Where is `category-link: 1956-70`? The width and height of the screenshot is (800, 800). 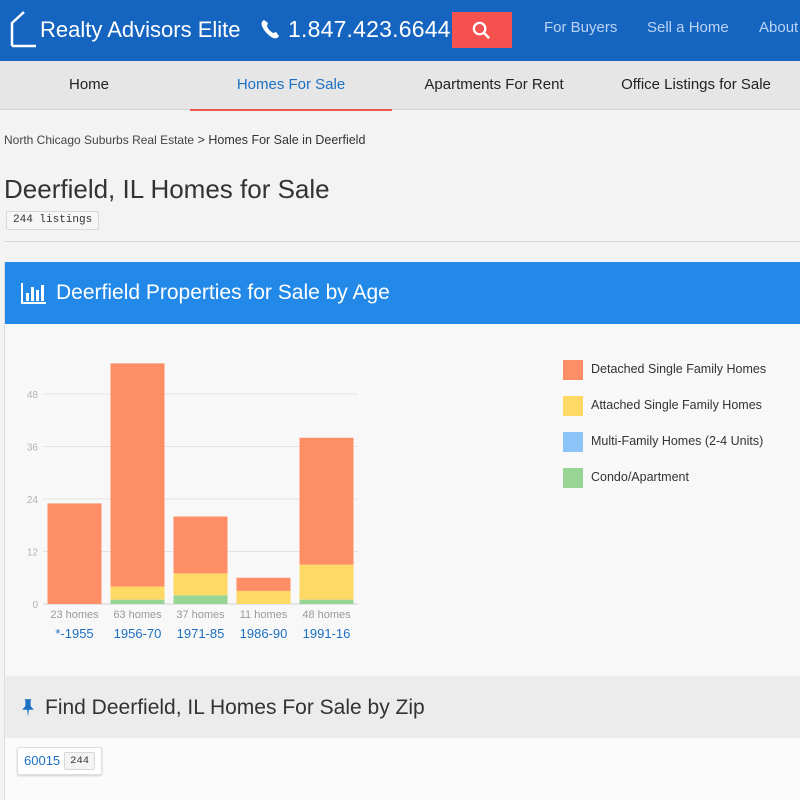
category-link: 1956-70 is located at coordinates (138, 633).